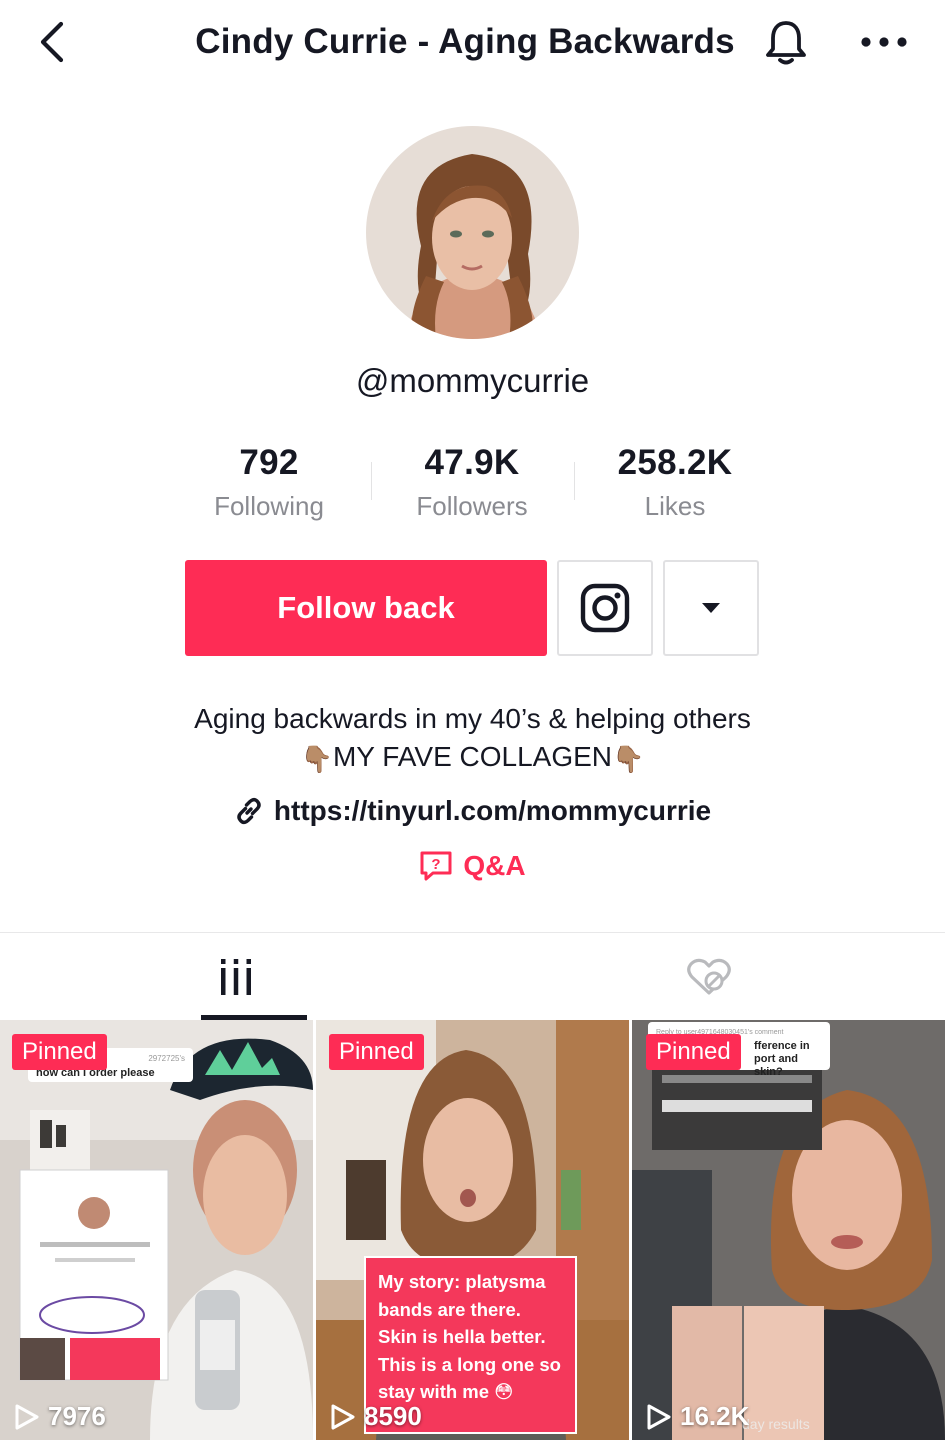  I want to click on bio-link-text: https://tinyurl.com/mommycurrie, so click(492, 810).